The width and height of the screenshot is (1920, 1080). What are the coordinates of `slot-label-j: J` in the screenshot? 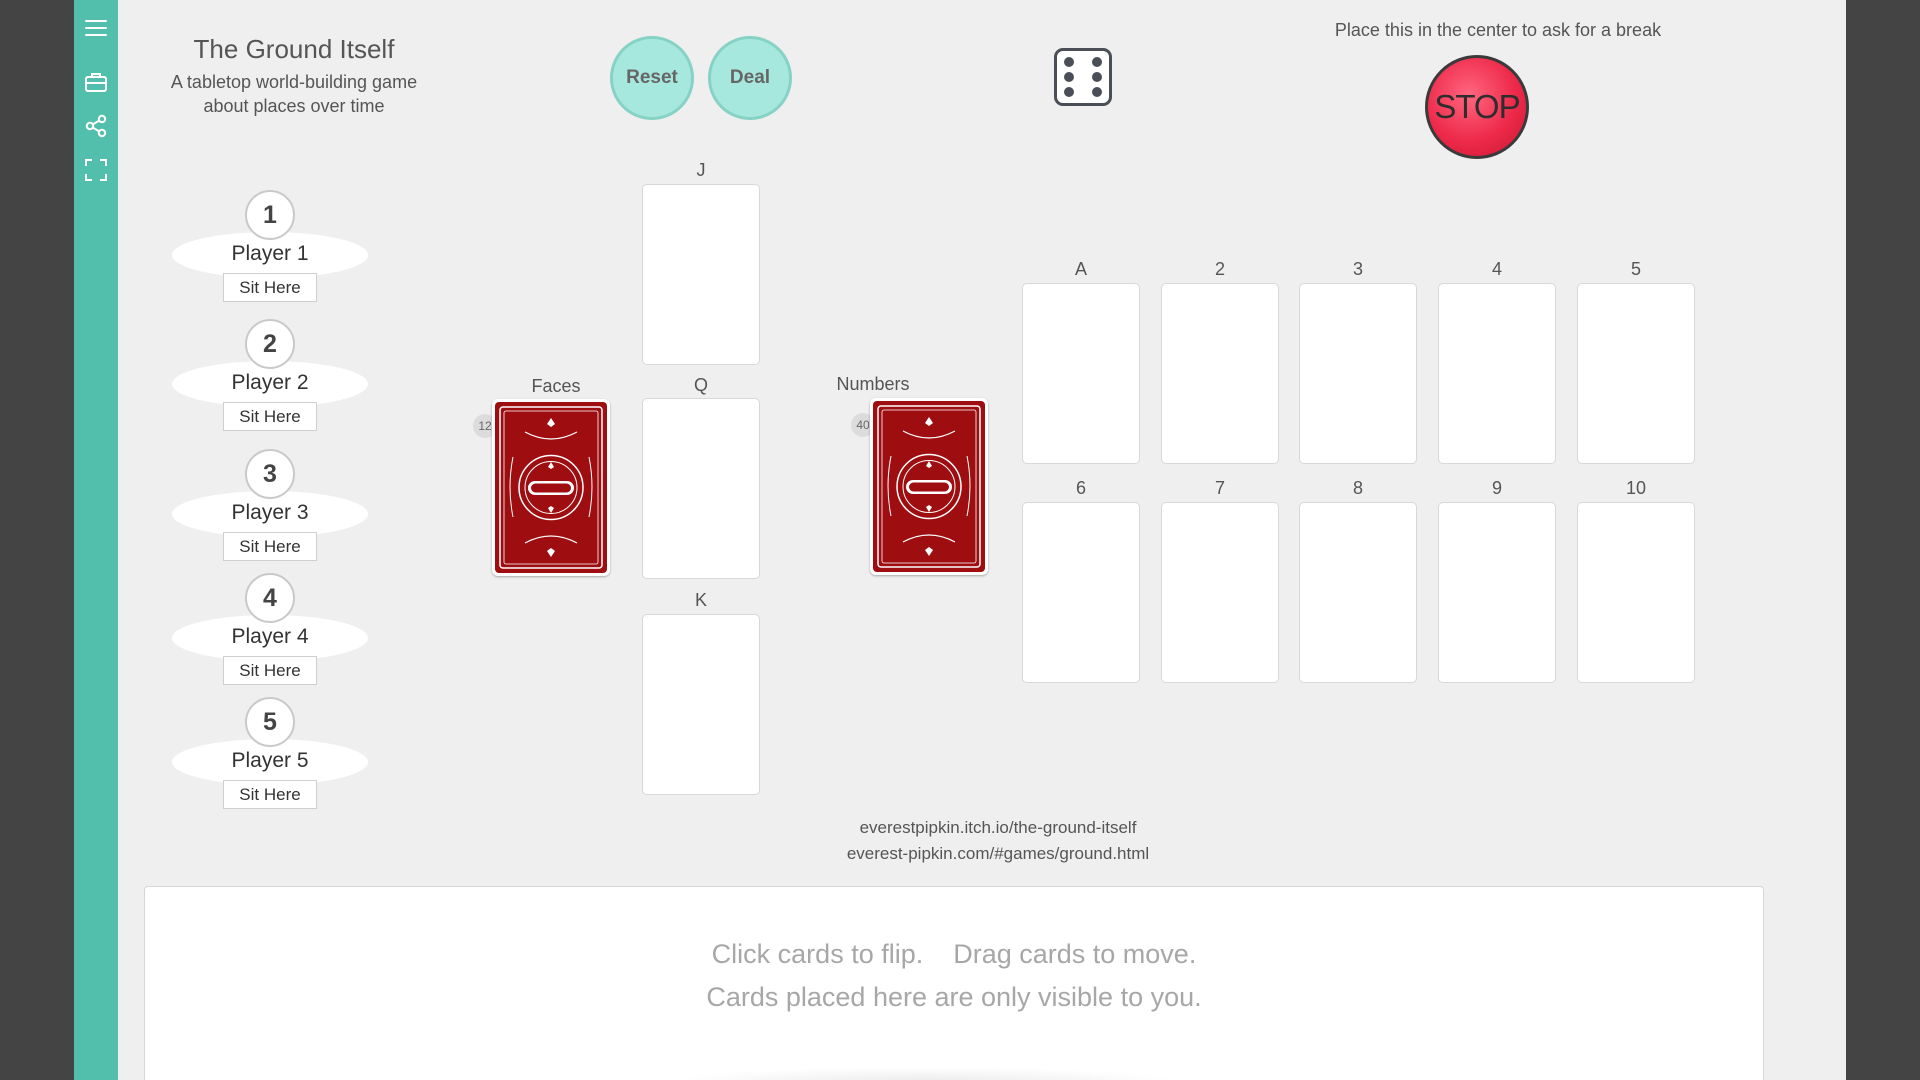 It's located at (701, 170).